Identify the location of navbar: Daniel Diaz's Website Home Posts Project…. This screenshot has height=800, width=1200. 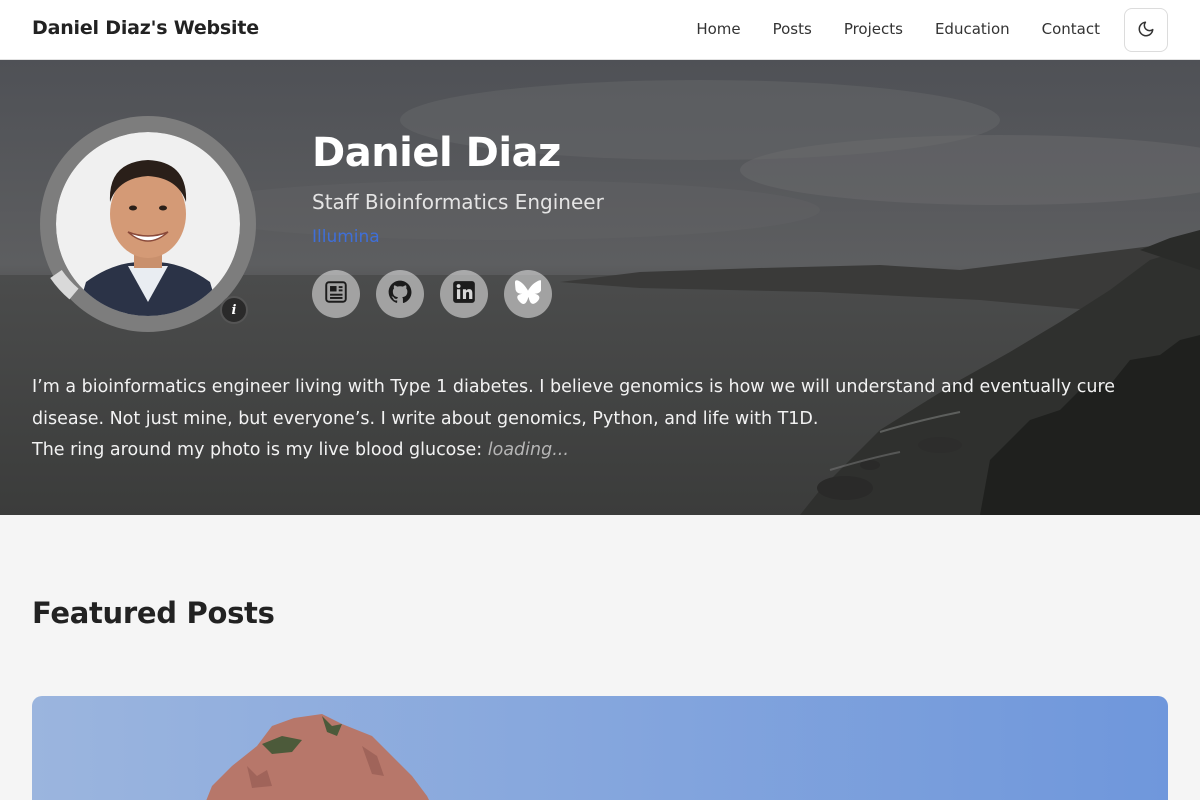
(600, 30).